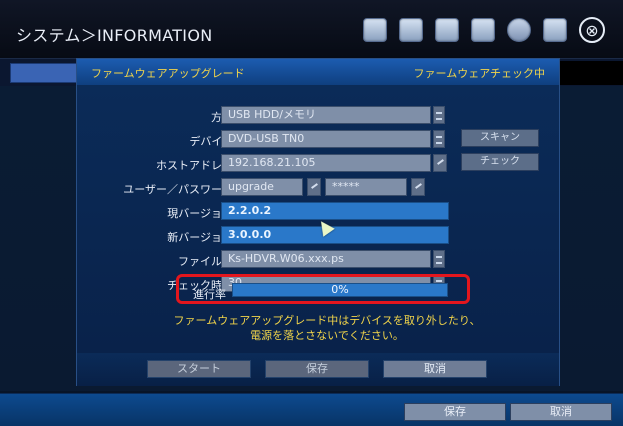 This screenshot has height=426, width=623. I want to click on top-toolbar-icons: ⊗, so click(484, 30).